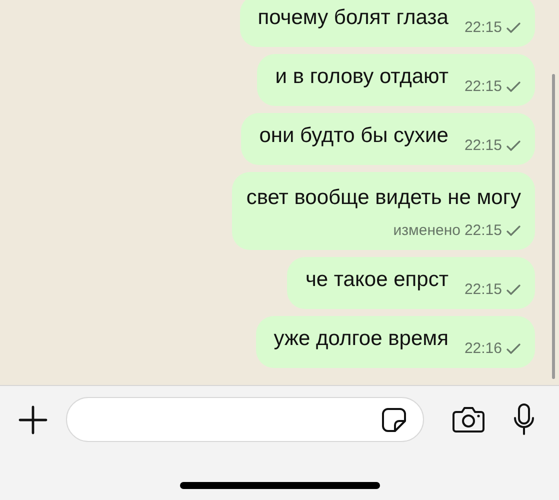 Image resolution: width=559 pixels, height=500 pixels. Describe the element at coordinates (353, 136) in the screenshot. I see `message-text: они будто бы сухие` at that location.